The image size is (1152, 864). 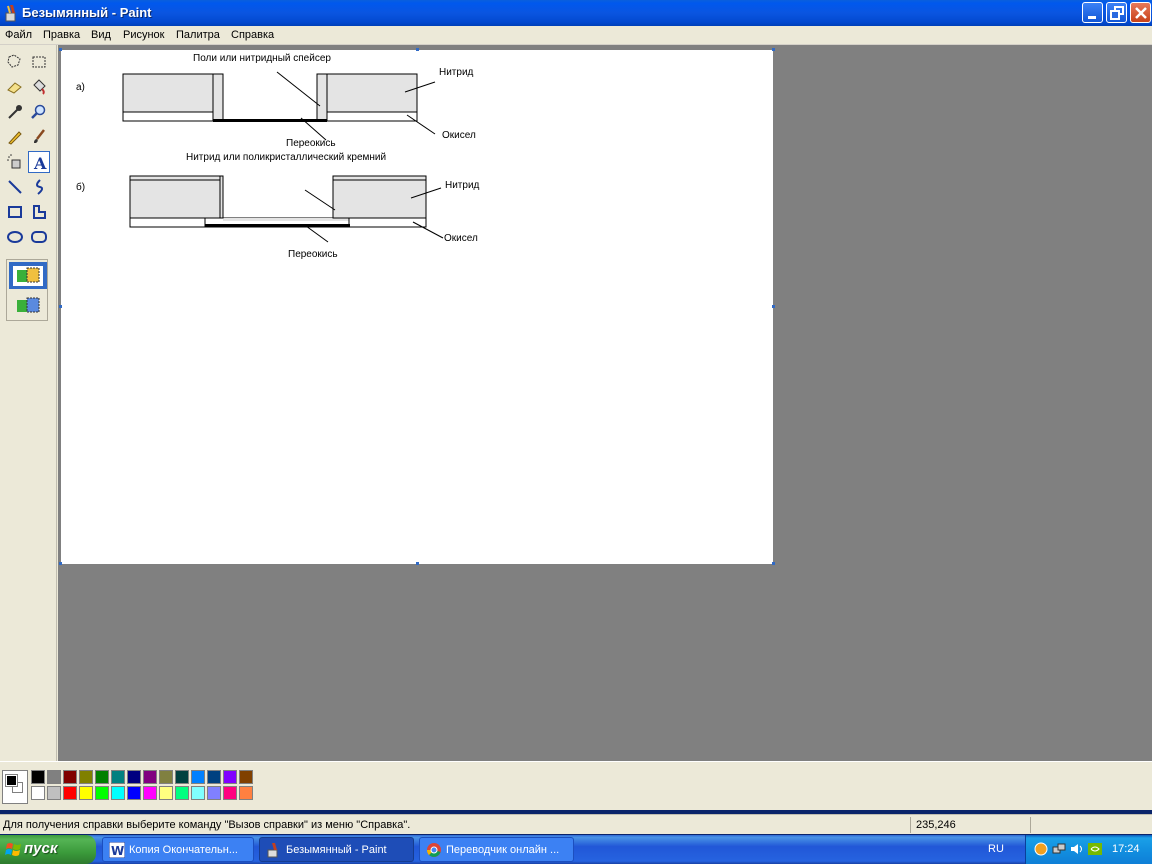 I want to click on resize-handle-top, so click(x=417, y=49).